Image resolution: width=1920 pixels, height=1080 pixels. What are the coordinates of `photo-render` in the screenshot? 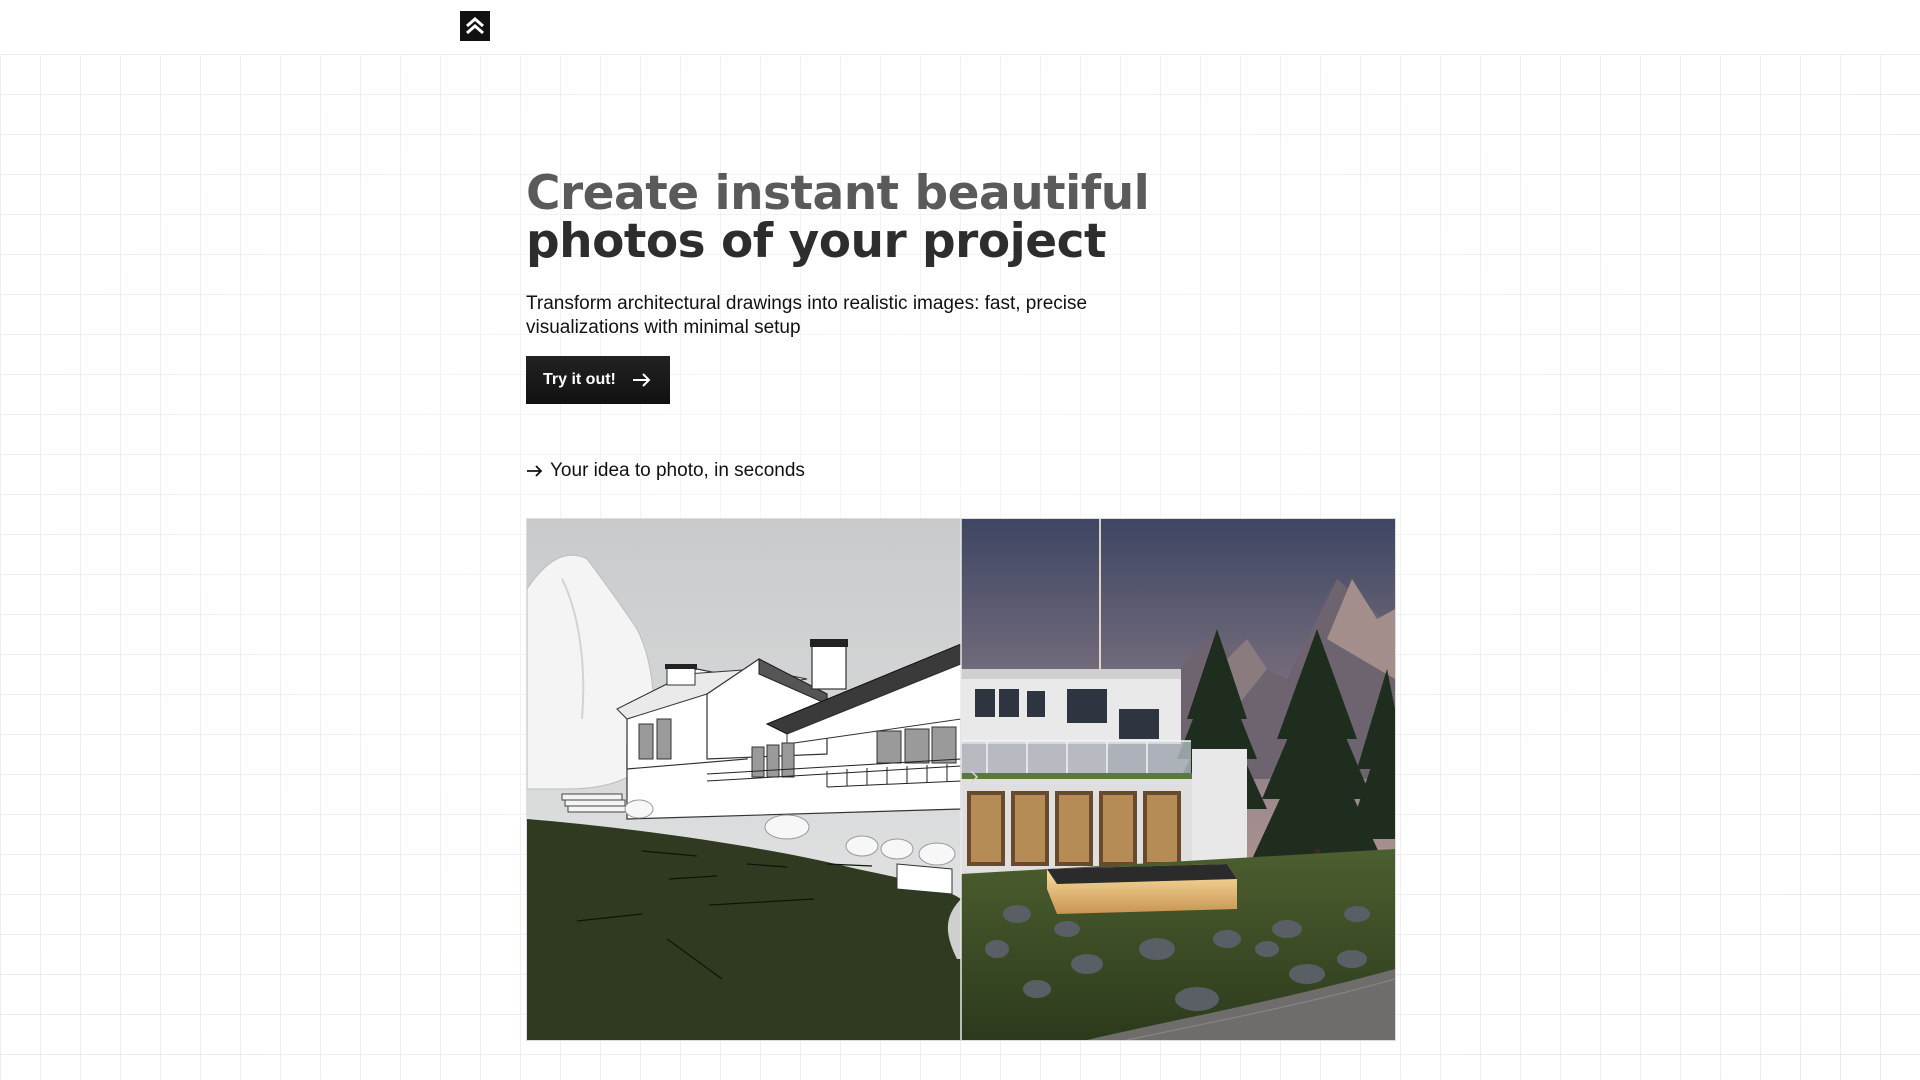 It's located at (1178, 779).